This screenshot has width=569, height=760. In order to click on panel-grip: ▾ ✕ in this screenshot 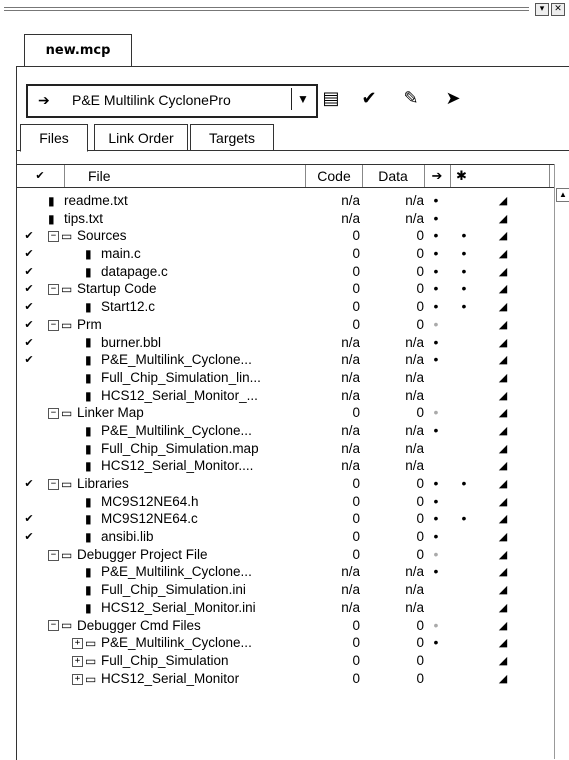, I will do `click(284, 9)`.